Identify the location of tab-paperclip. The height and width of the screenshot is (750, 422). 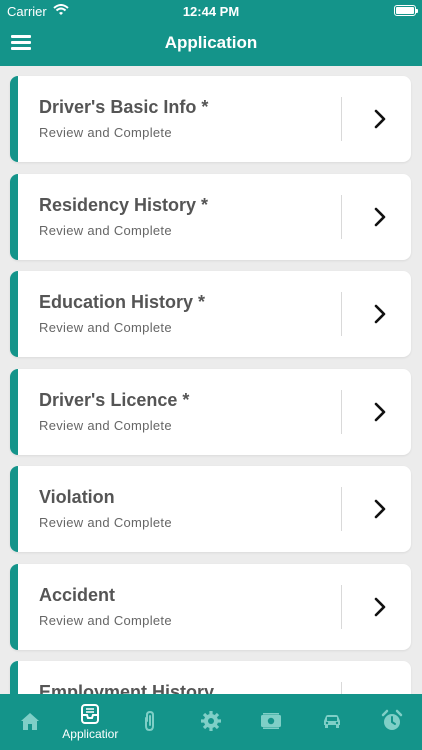
(151, 722).